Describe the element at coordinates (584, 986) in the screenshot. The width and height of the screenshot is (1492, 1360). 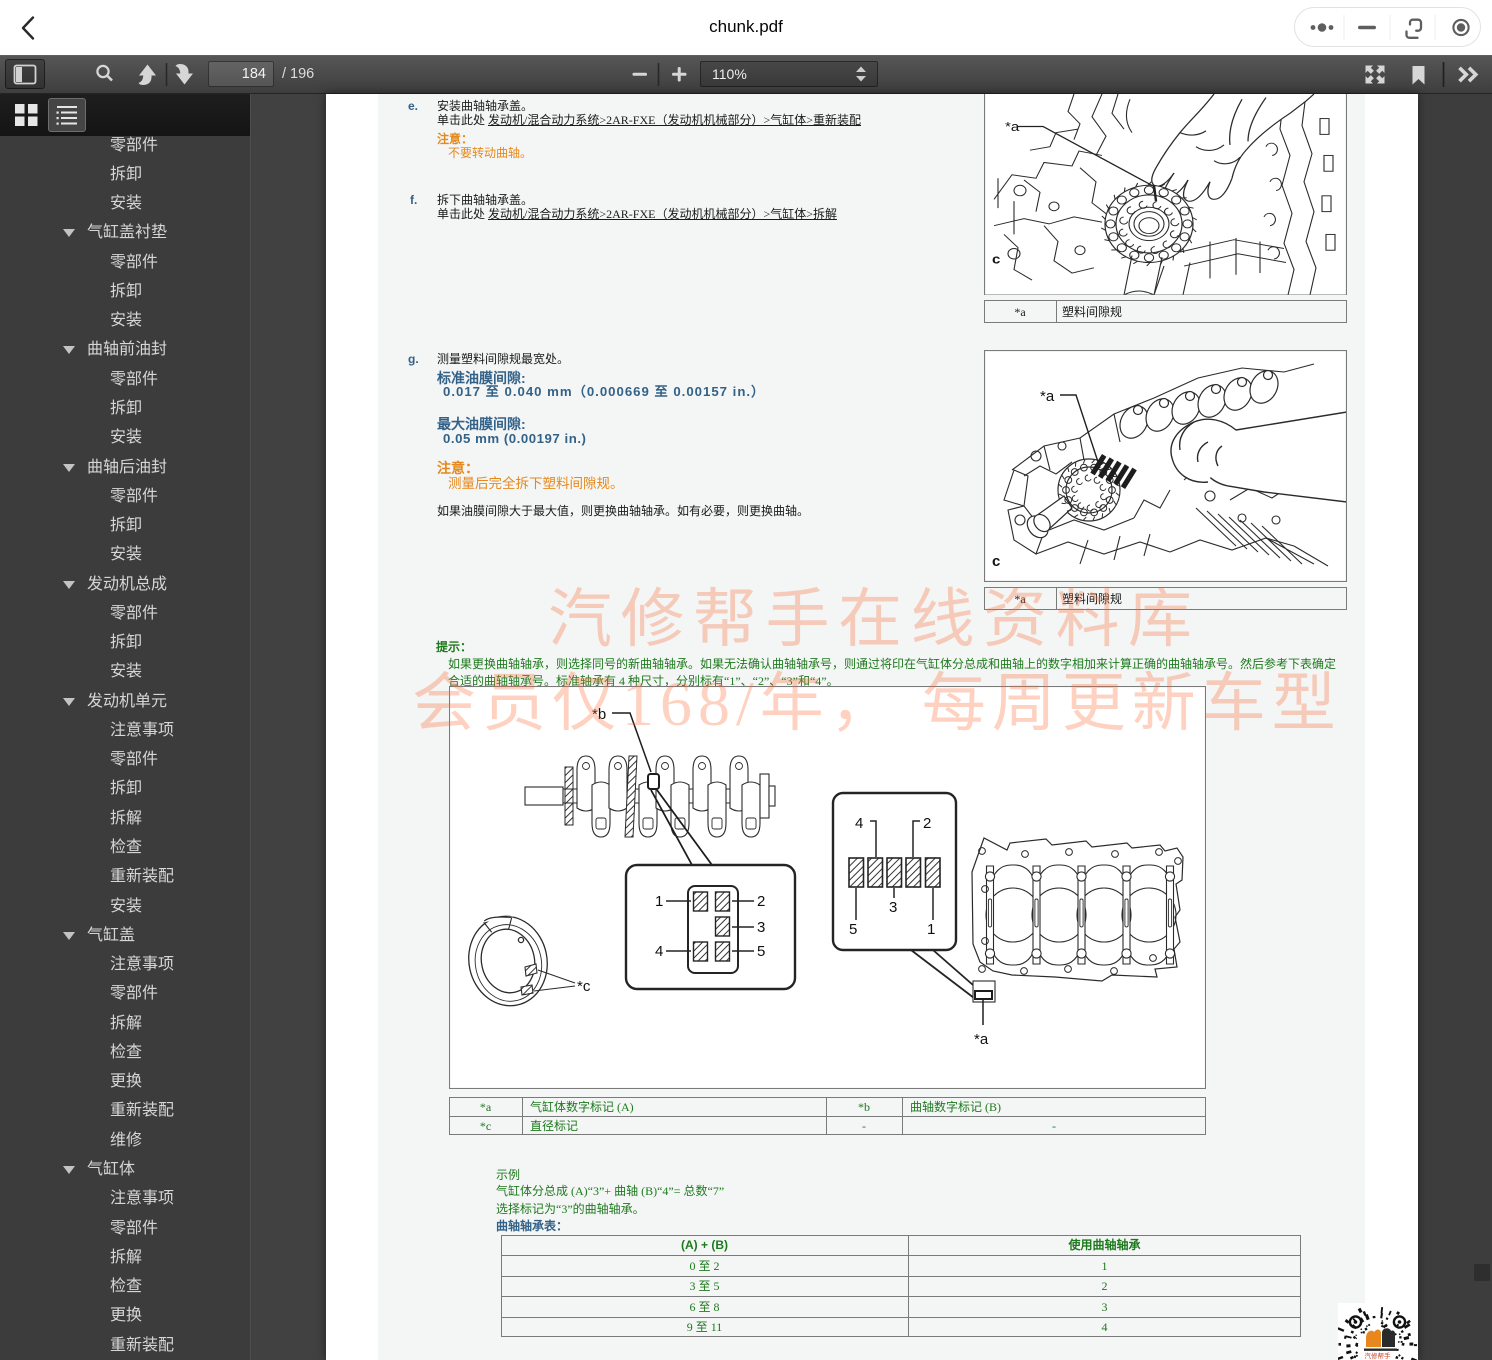
I see `svg-text: *c` at that location.